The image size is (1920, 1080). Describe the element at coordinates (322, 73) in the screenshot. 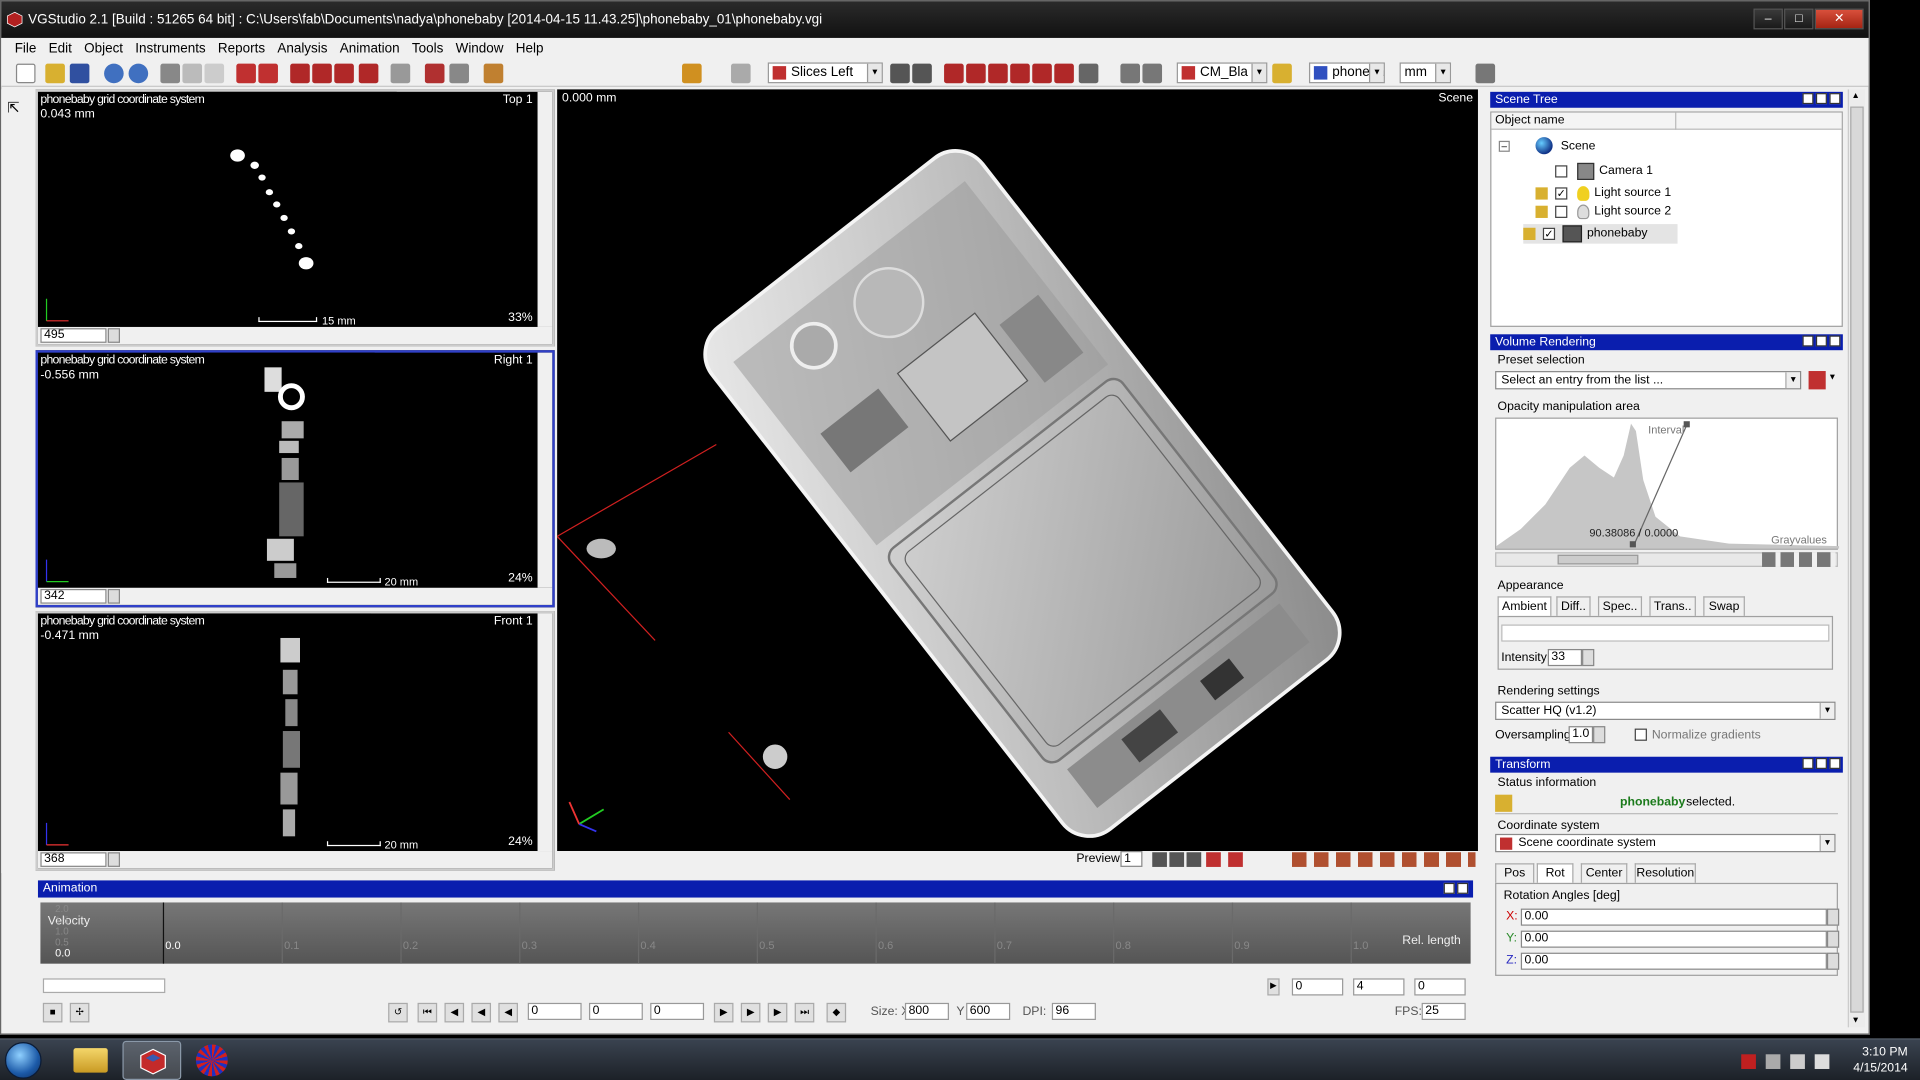

I see `measure-2-icon` at that location.